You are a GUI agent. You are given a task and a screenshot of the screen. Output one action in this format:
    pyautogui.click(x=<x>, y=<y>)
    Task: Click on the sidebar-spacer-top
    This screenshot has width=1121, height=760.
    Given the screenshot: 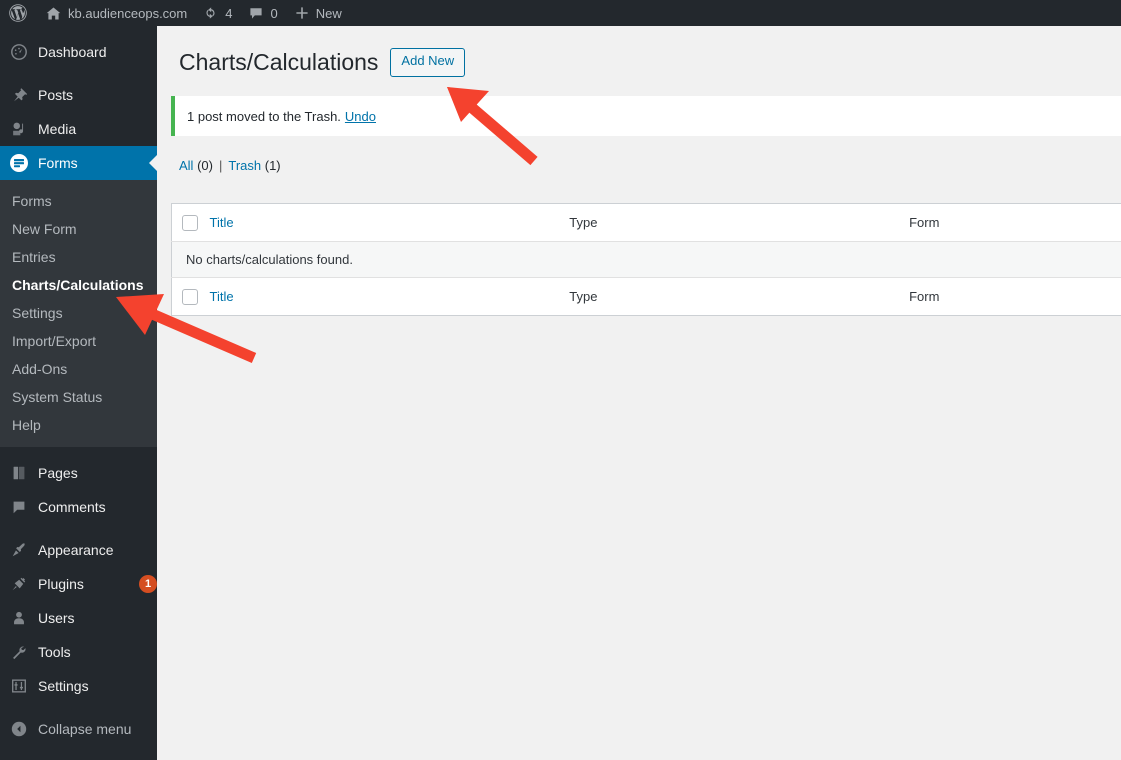 What is the action you would take?
    pyautogui.click(x=78, y=30)
    